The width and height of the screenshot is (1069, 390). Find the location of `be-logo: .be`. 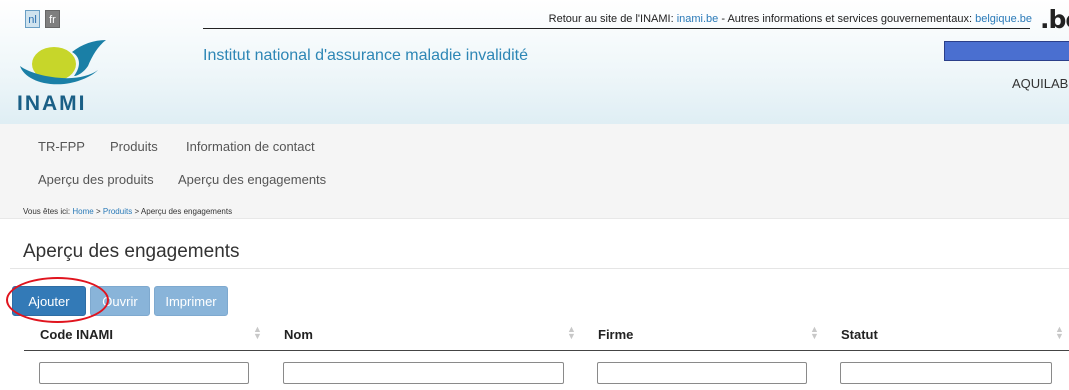

be-logo: .be is located at coordinates (1054, 19).